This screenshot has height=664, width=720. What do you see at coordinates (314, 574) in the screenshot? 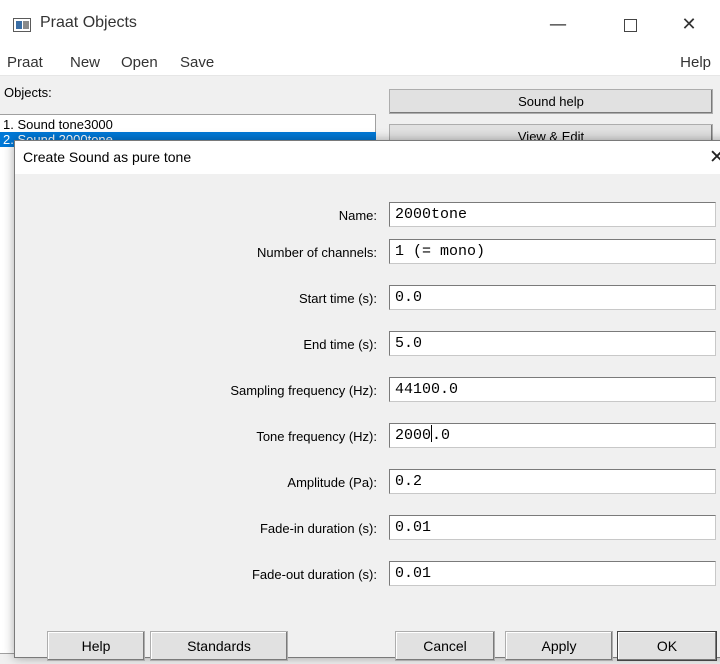
I see `fade-out-label: Fade-out duration (s):` at bounding box center [314, 574].